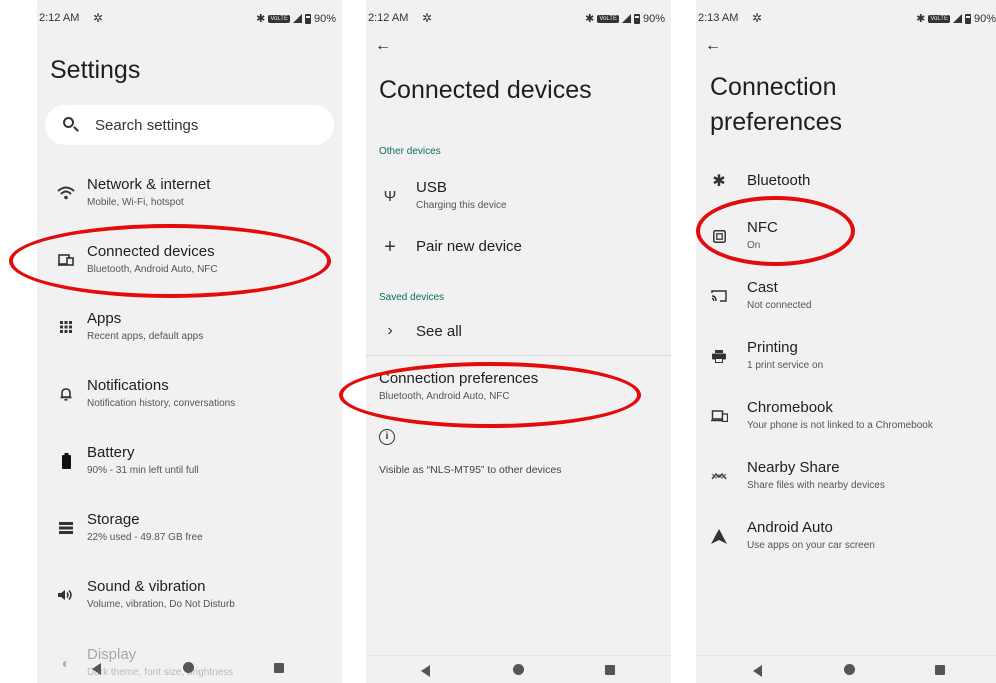  Describe the element at coordinates (850, 239) in the screenshot. I see `pref-item-nfc: NFC On` at that location.